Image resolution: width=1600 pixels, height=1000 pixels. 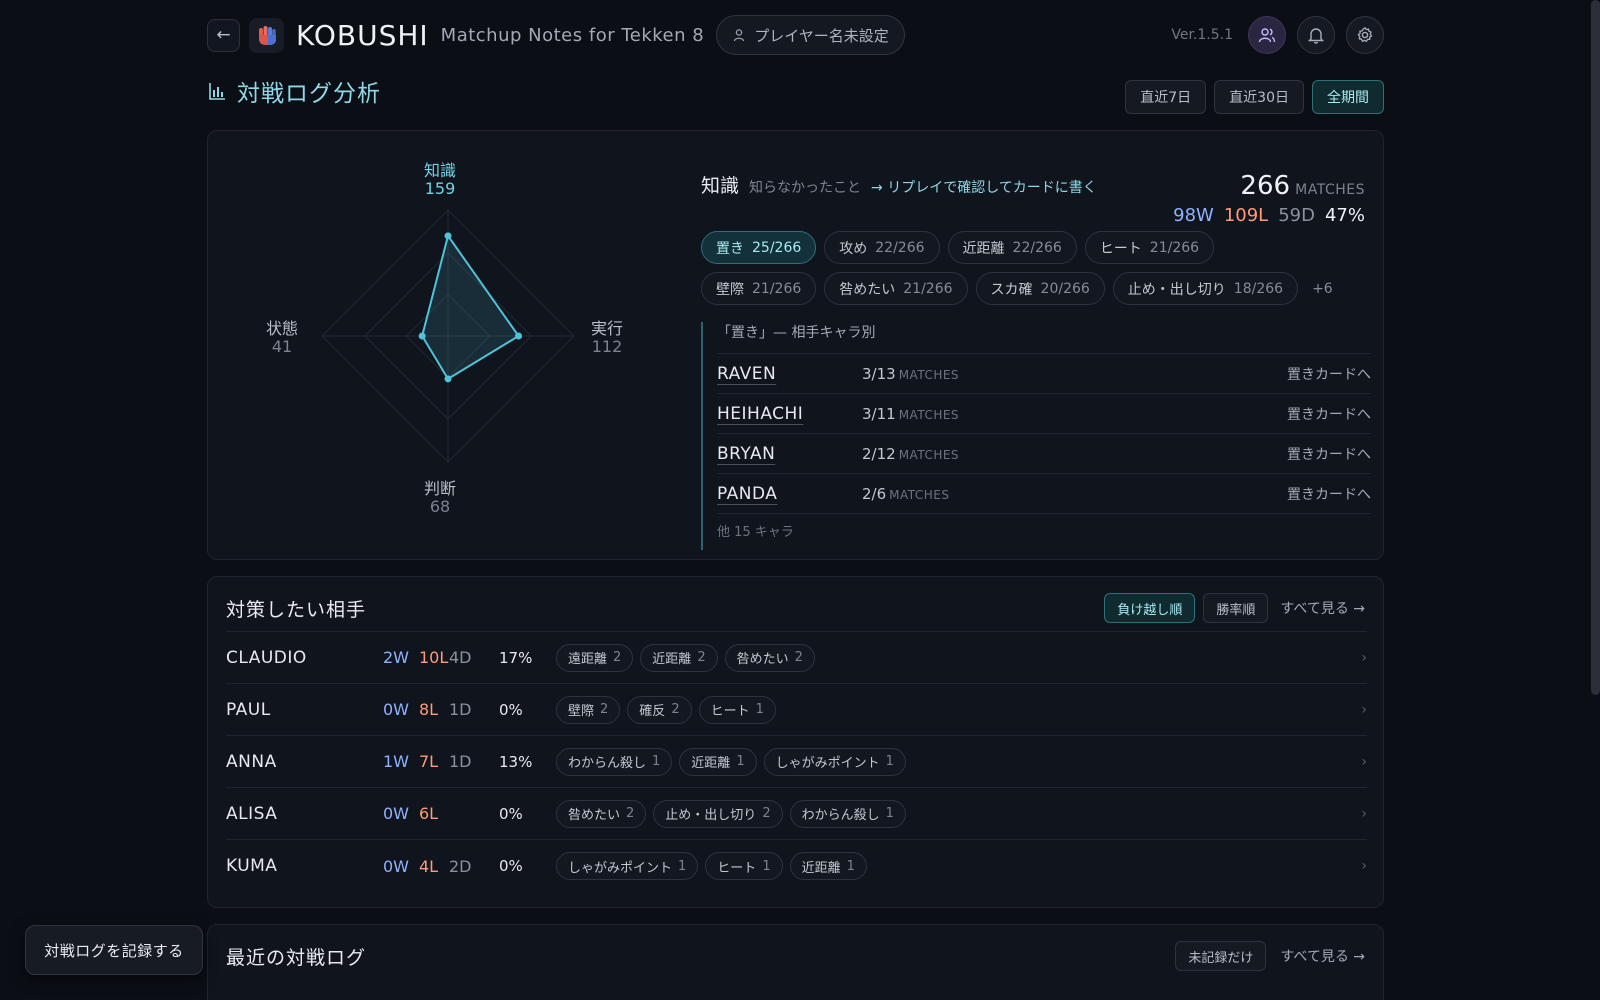 I want to click on header-actions: Ver.1.5.1, so click(x=1277, y=35).